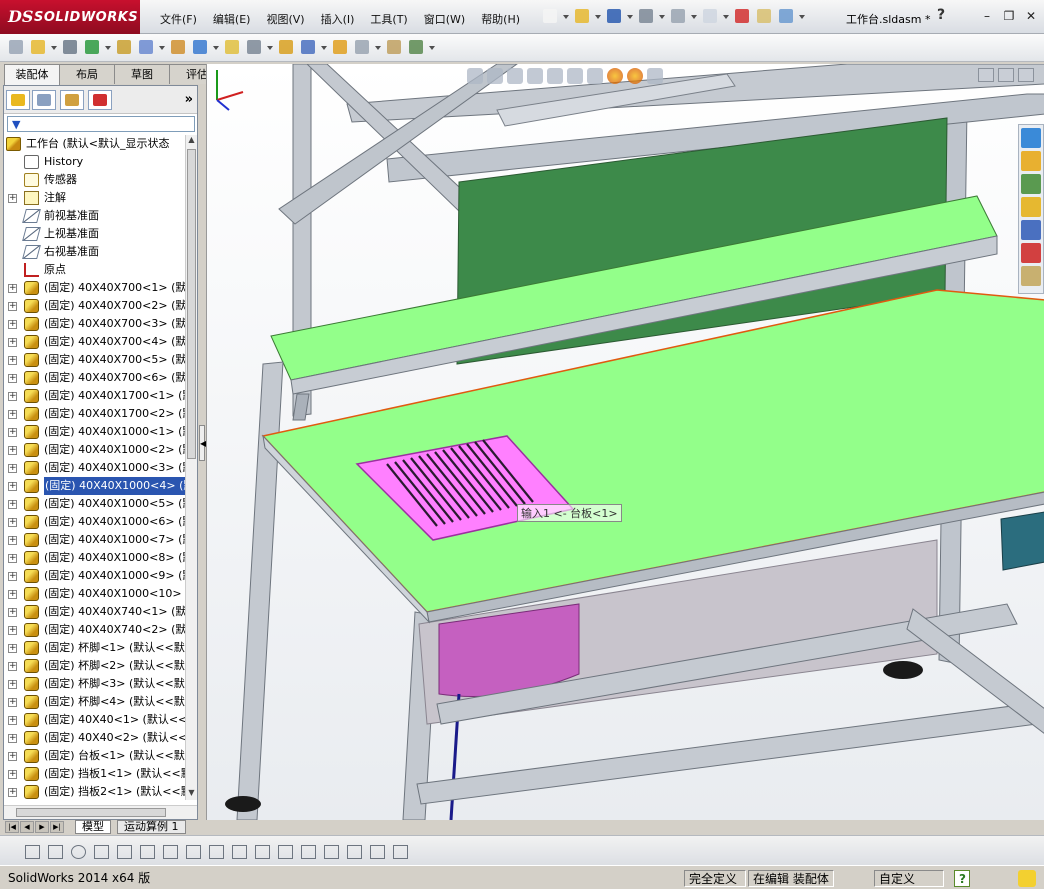 Image resolution: width=1044 pixels, height=889 pixels. I want to click on tree-node: + (固定) 40X40X1000<5> (默, so click(95, 504).